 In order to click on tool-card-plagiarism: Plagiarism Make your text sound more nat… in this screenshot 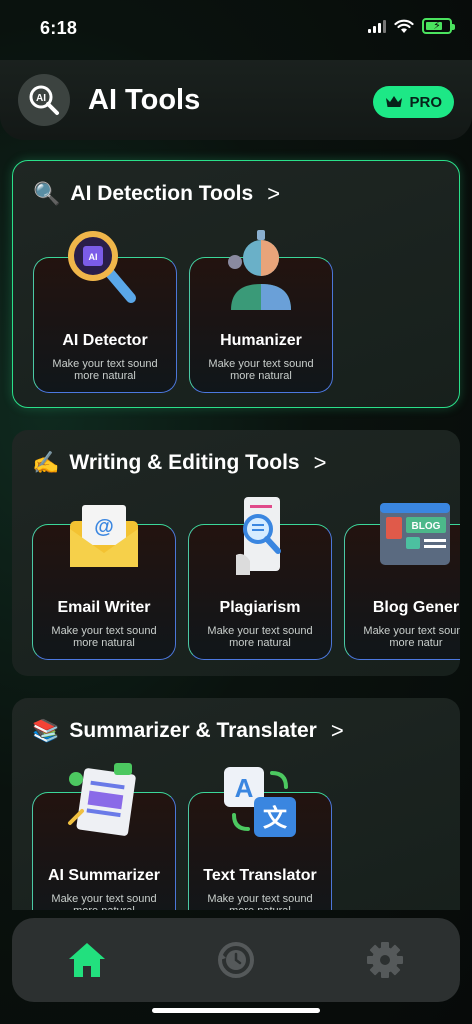, I will do `click(260, 578)`.